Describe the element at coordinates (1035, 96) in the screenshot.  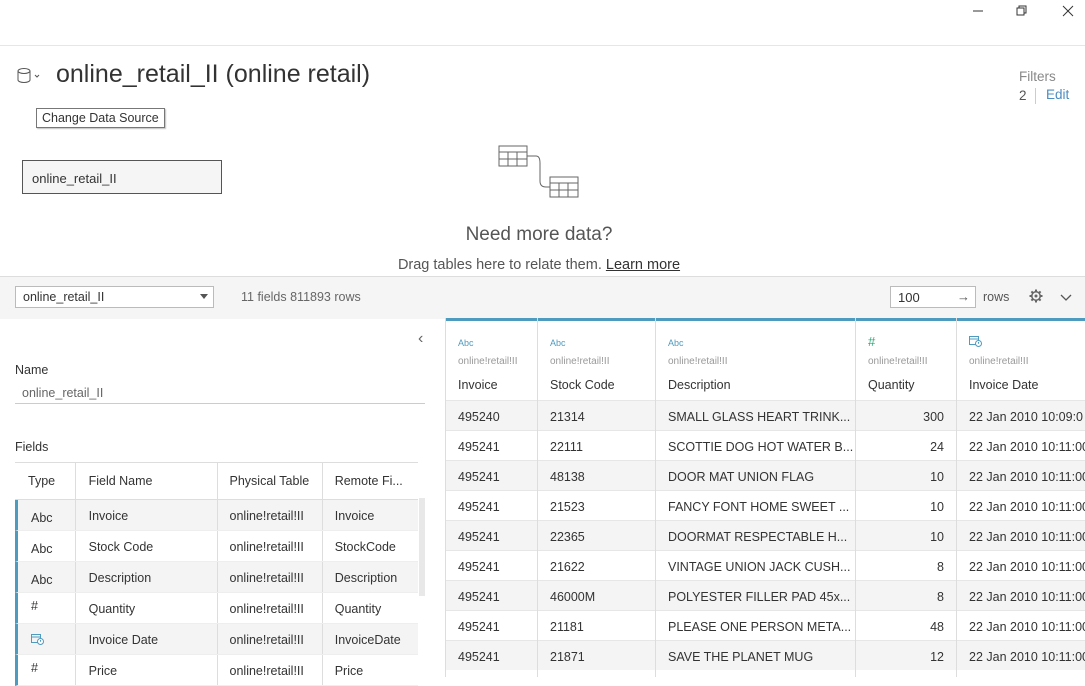
I see `filters-divider` at that location.